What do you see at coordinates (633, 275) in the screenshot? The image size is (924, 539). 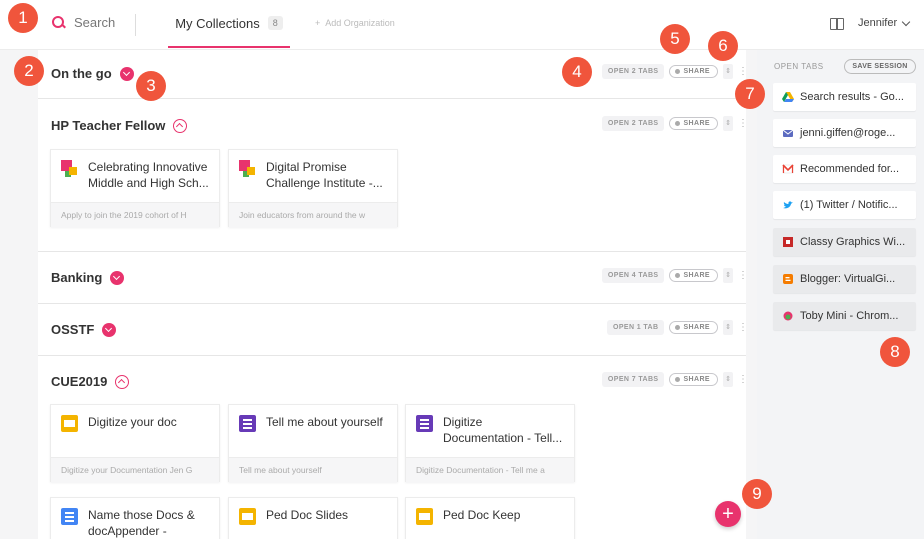 I see `open-tabs-button: OPEN 4 TABS` at bounding box center [633, 275].